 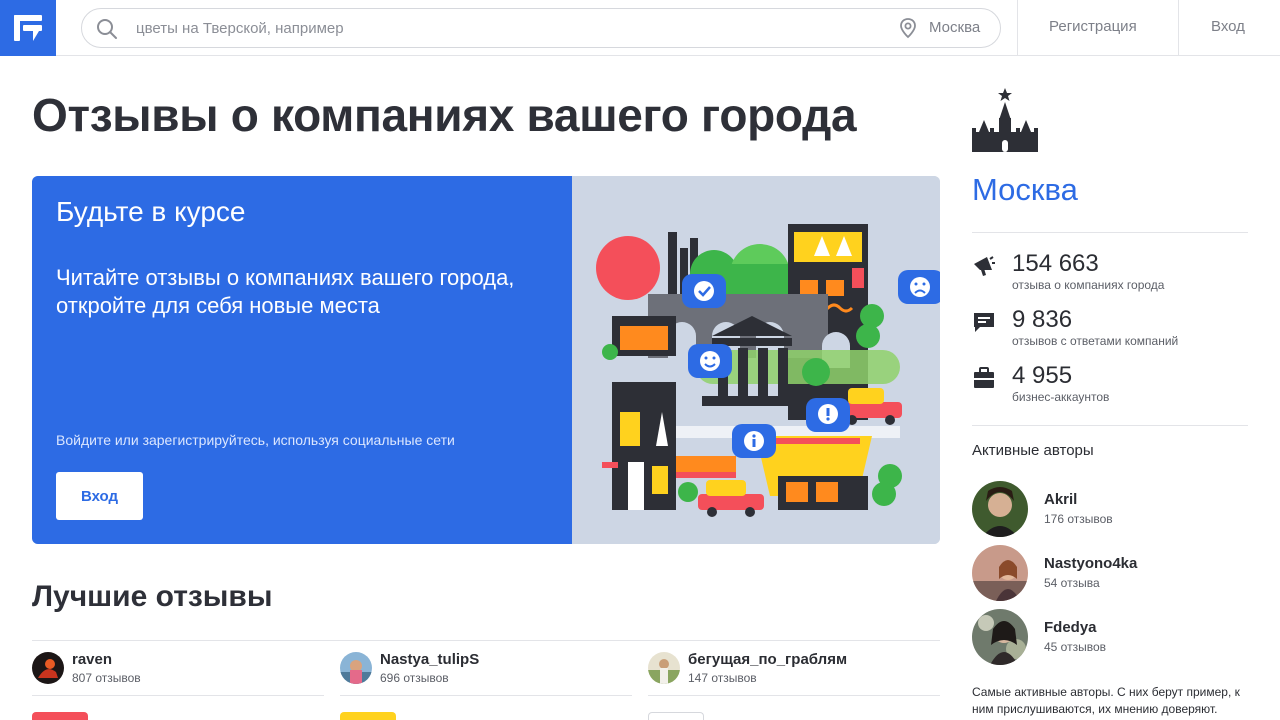 What do you see at coordinates (486, 673) in the screenshot?
I see `reviewer-card: Nastya_tulipS 696 отзывов` at bounding box center [486, 673].